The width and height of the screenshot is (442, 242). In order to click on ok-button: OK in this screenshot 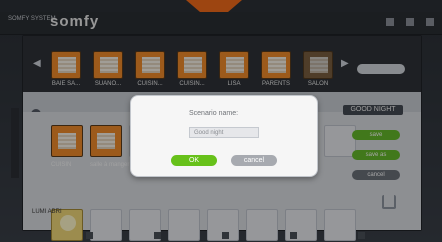, I will do `click(194, 160)`.